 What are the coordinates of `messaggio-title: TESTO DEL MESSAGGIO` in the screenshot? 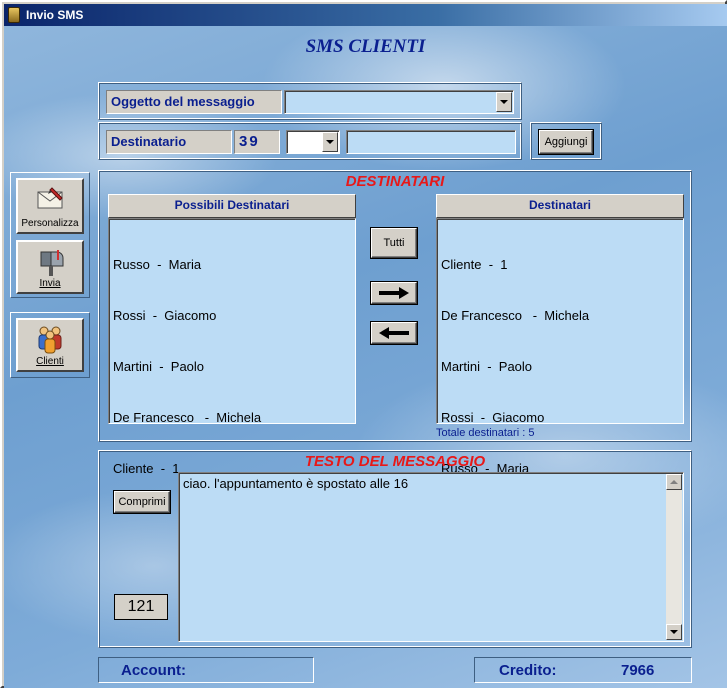 It's located at (395, 461).